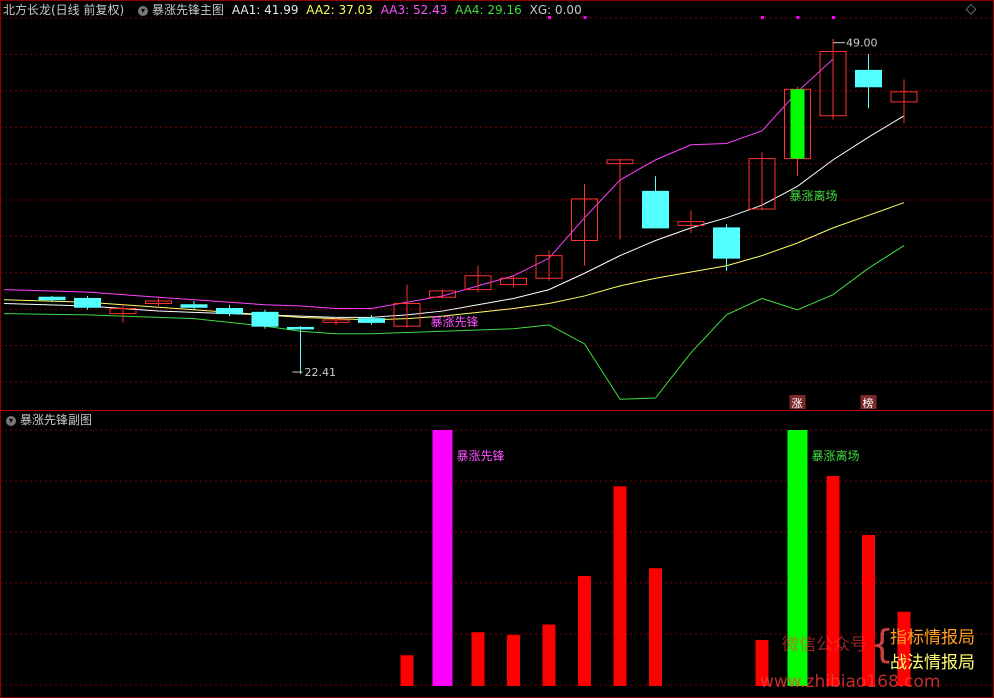 The image size is (994, 698). What do you see at coordinates (188, 10) in the screenshot?
I see `indicator-name: 暴涨先锋主图` at bounding box center [188, 10].